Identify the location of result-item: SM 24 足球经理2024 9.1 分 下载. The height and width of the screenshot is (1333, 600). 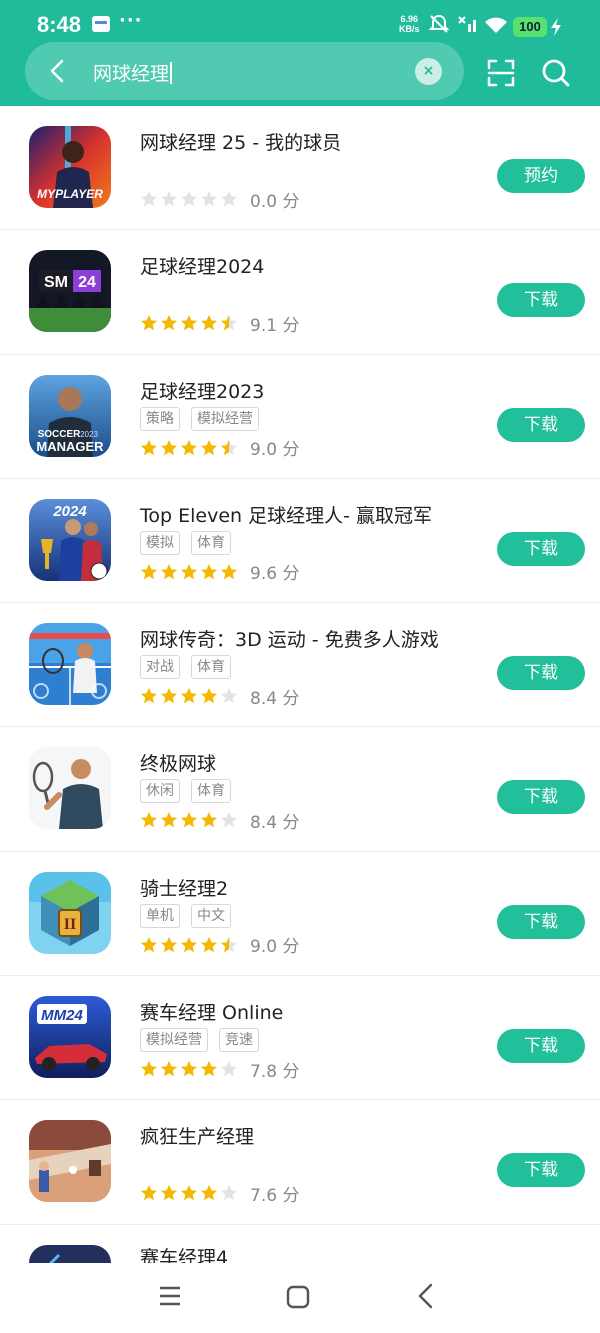
(300, 292).